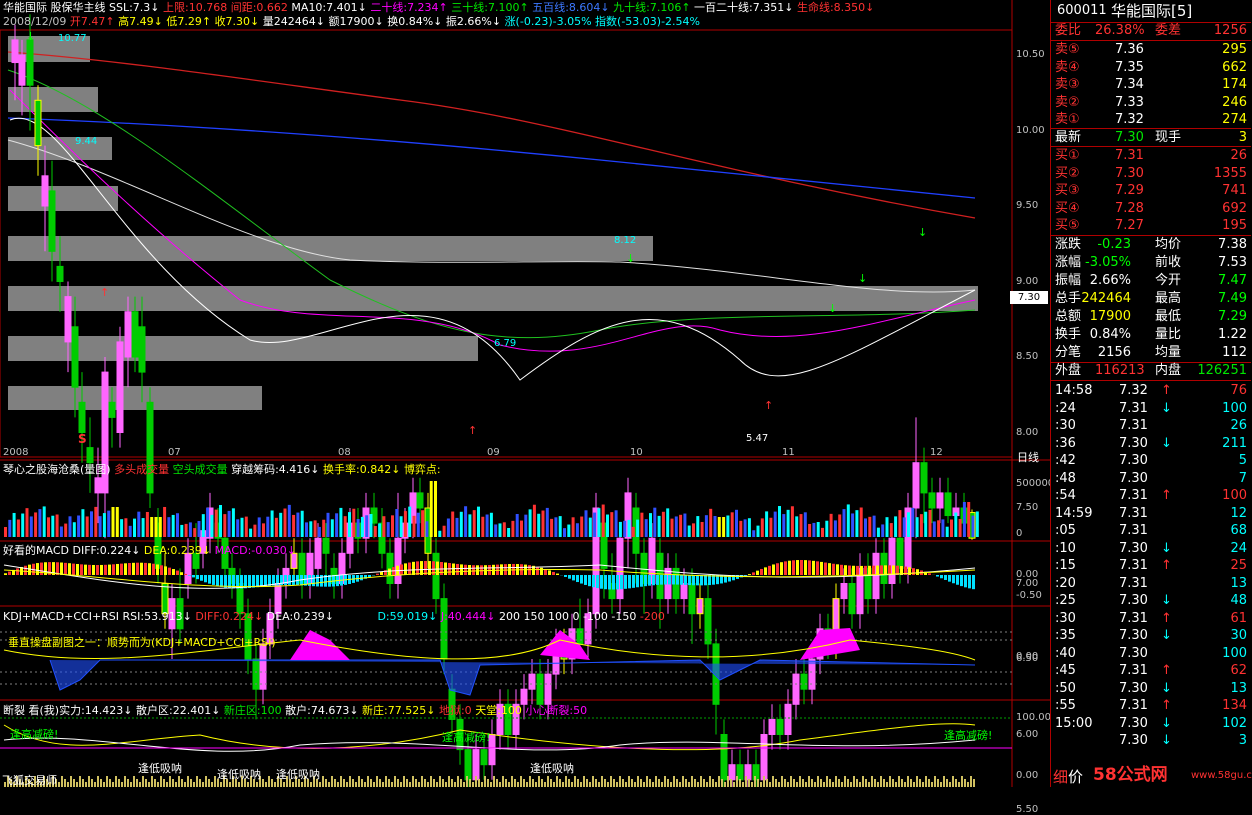  What do you see at coordinates (1234, 208) in the screenshot?
I see `buy-volume: 692` at bounding box center [1234, 208].